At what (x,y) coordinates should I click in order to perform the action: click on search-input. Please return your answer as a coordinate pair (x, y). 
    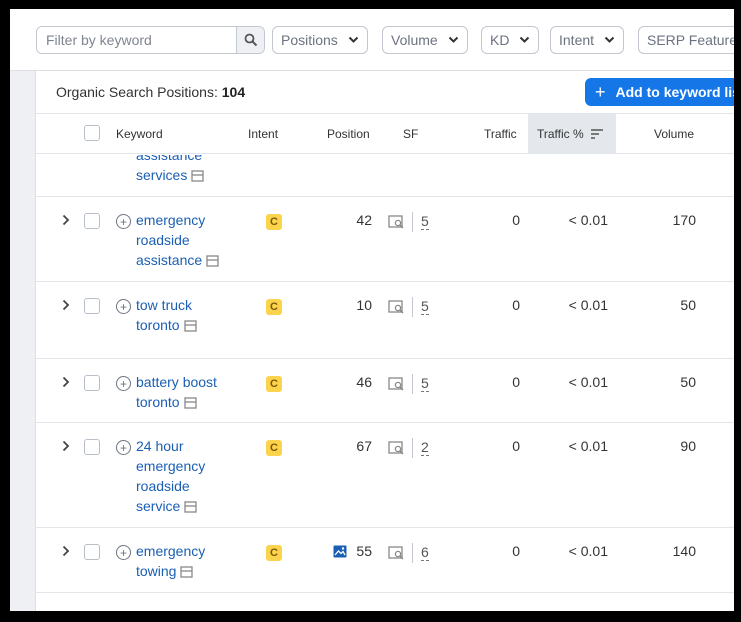
    Looking at the image, I should click on (136, 40).